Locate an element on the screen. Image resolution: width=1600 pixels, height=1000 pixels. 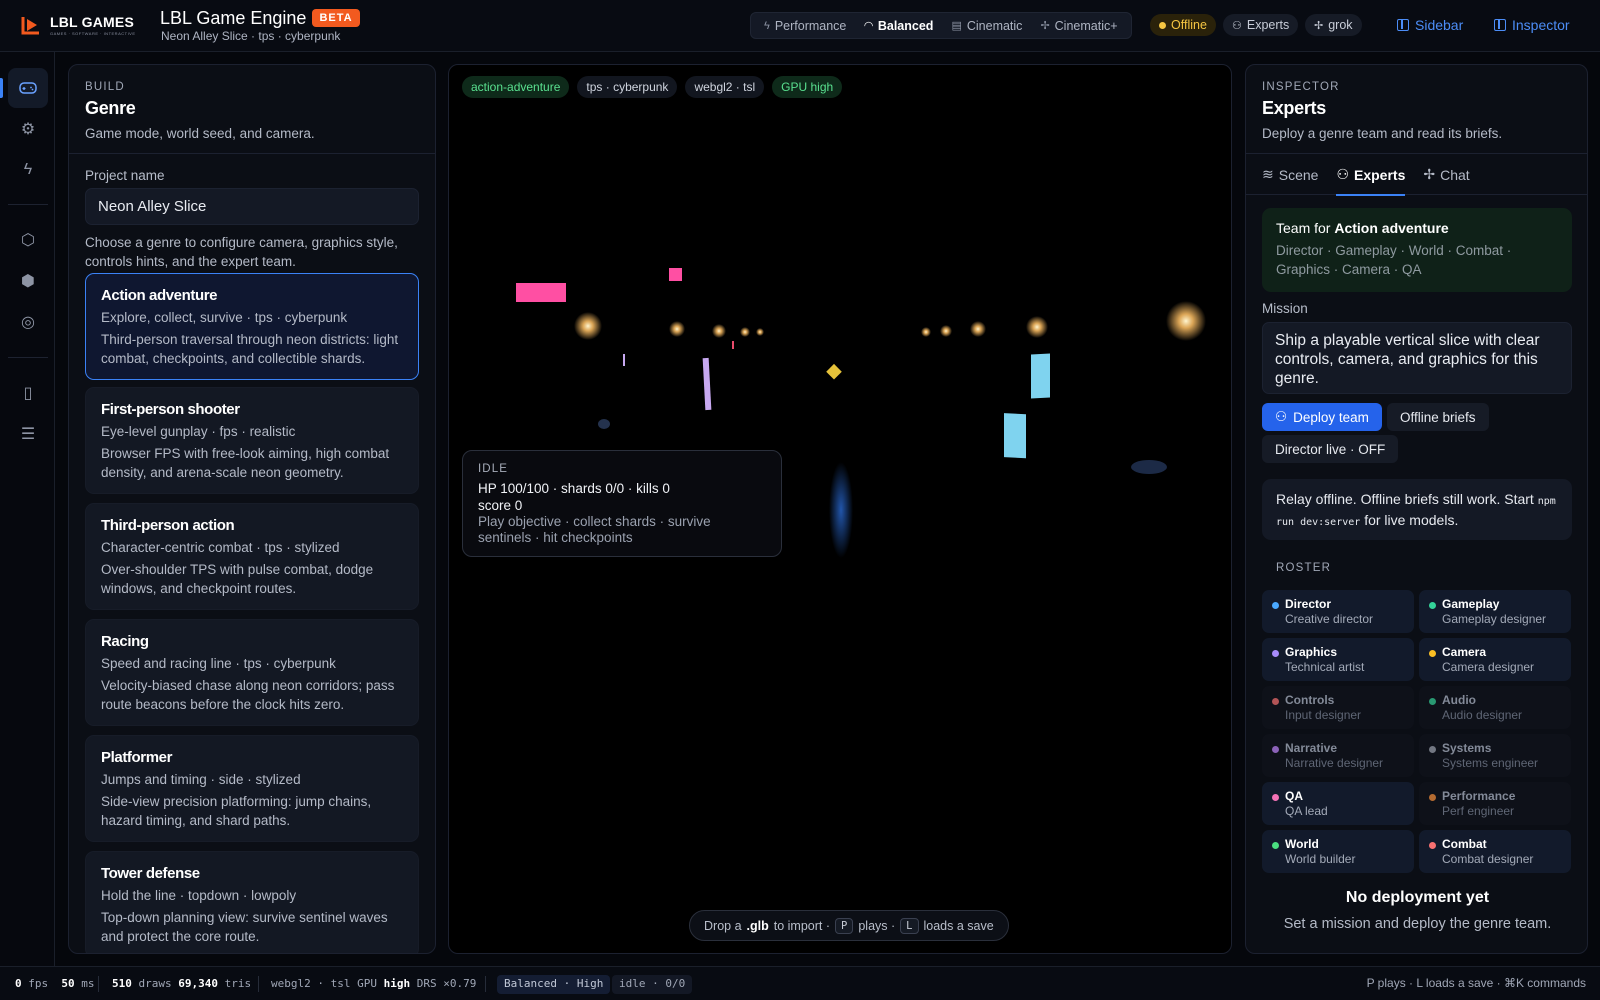
panel-title: Experts is located at coordinates (1294, 108).